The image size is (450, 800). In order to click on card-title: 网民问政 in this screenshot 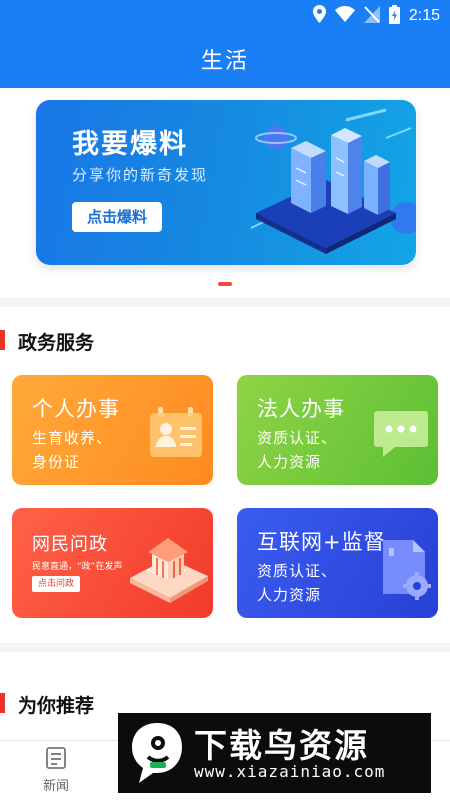, I will do `click(70, 544)`.